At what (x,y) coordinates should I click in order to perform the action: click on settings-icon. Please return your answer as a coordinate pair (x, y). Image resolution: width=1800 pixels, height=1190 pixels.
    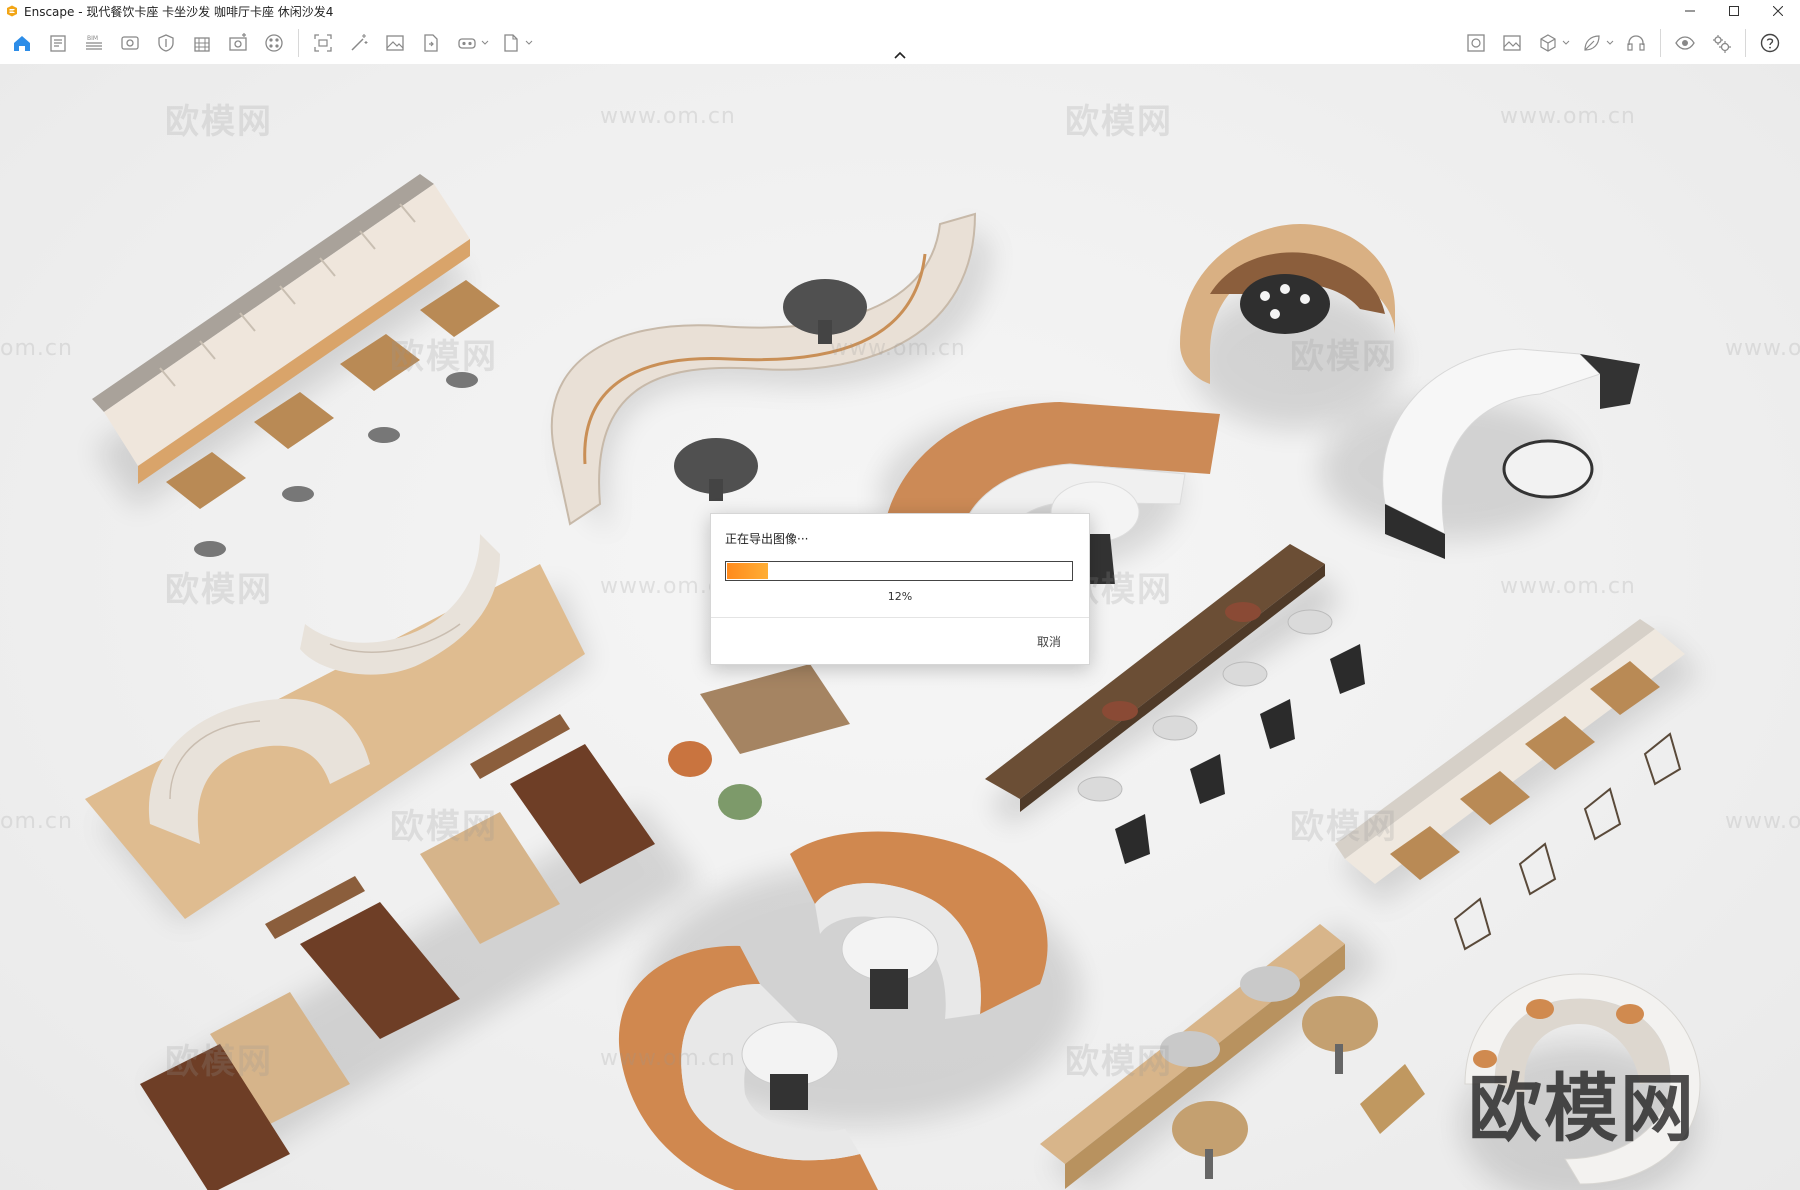
    Looking at the image, I should click on (1722, 44).